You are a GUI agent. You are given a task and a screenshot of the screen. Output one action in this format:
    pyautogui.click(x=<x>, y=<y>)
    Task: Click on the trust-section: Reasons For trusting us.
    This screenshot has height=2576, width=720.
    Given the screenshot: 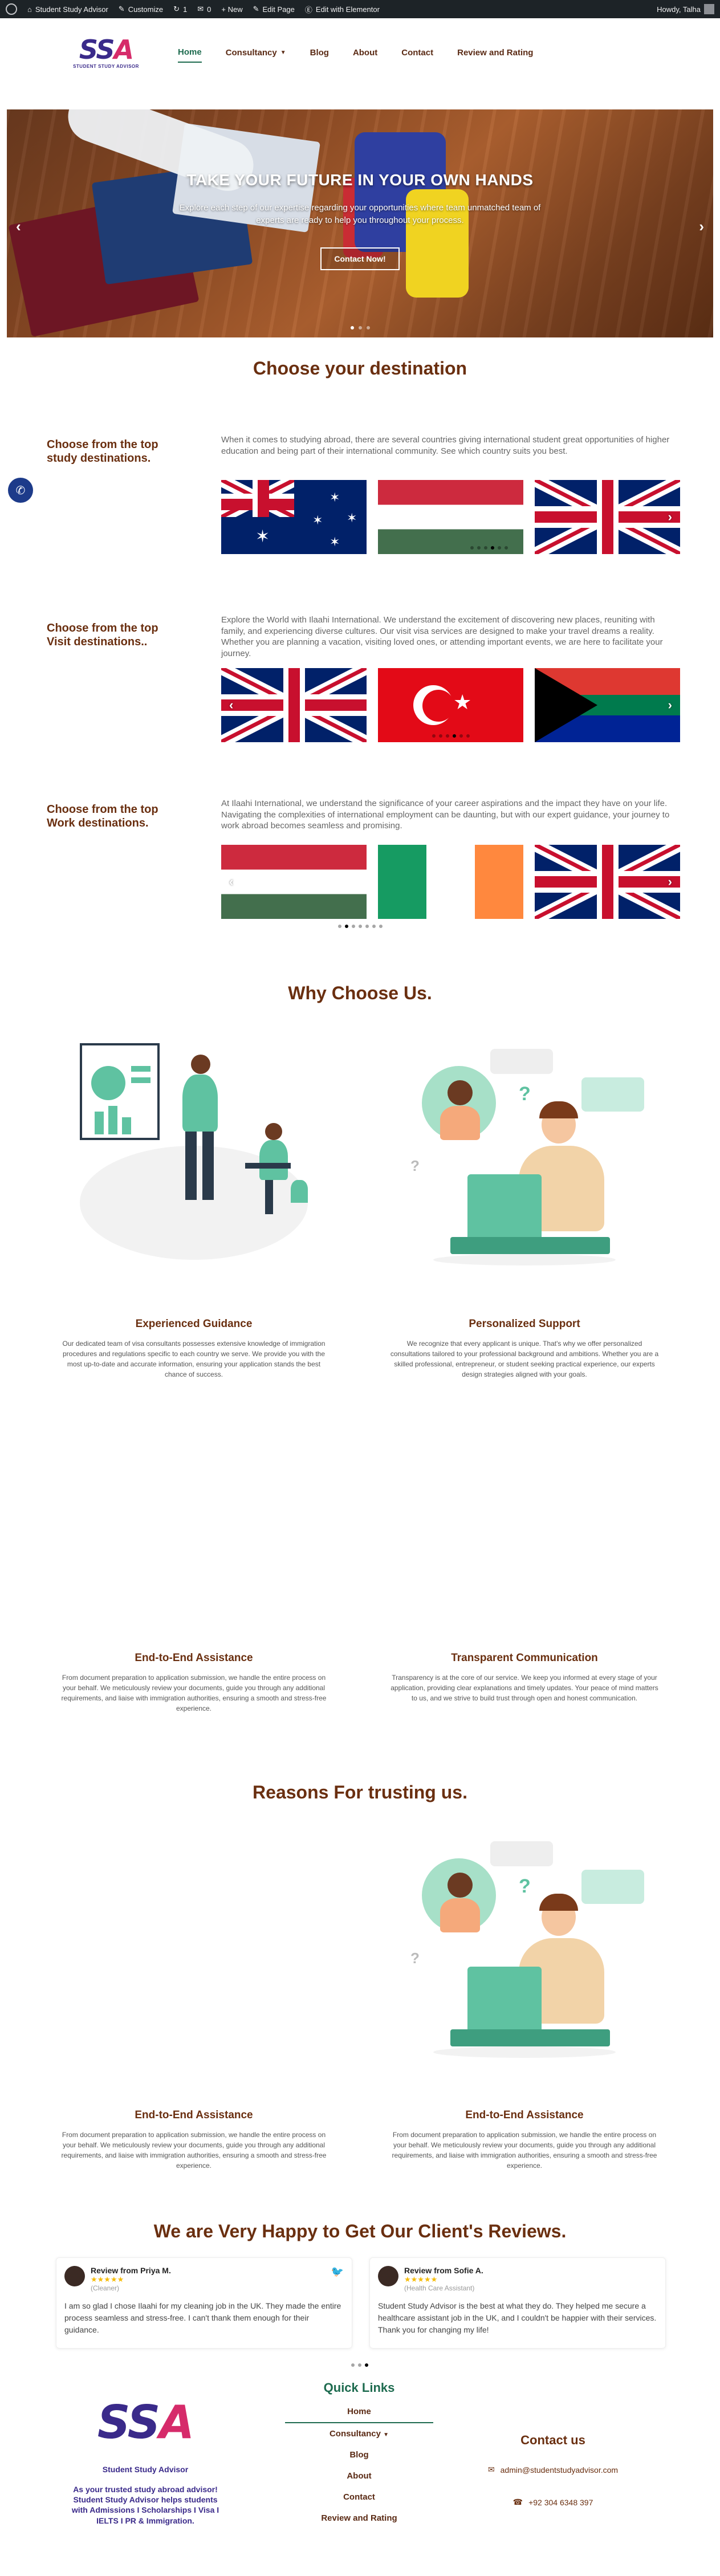 What is the action you would take?
    pyautogui.click(x=360, y=1792)
    